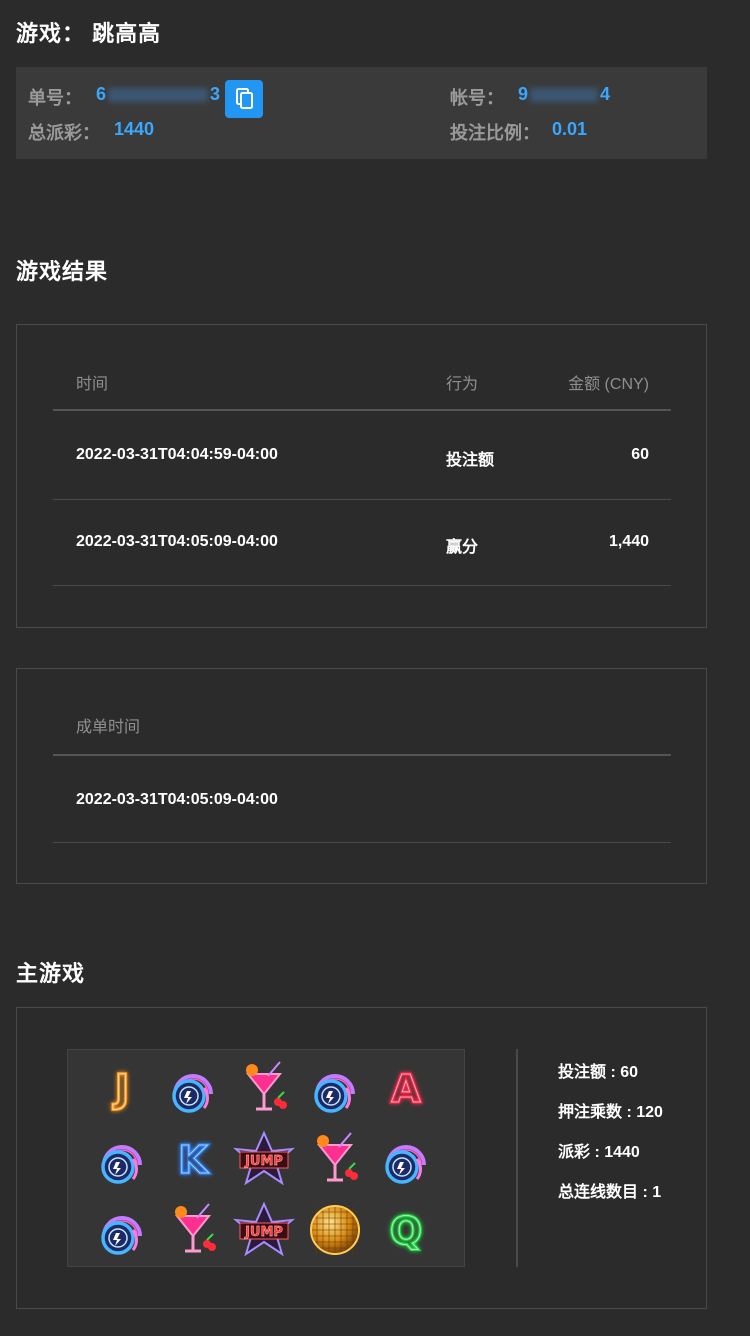 This screenshot has height=1336, width=750. Describe the element at coordinates (462, 384) in the screenshot. I see `column-action: 行为` at that location.